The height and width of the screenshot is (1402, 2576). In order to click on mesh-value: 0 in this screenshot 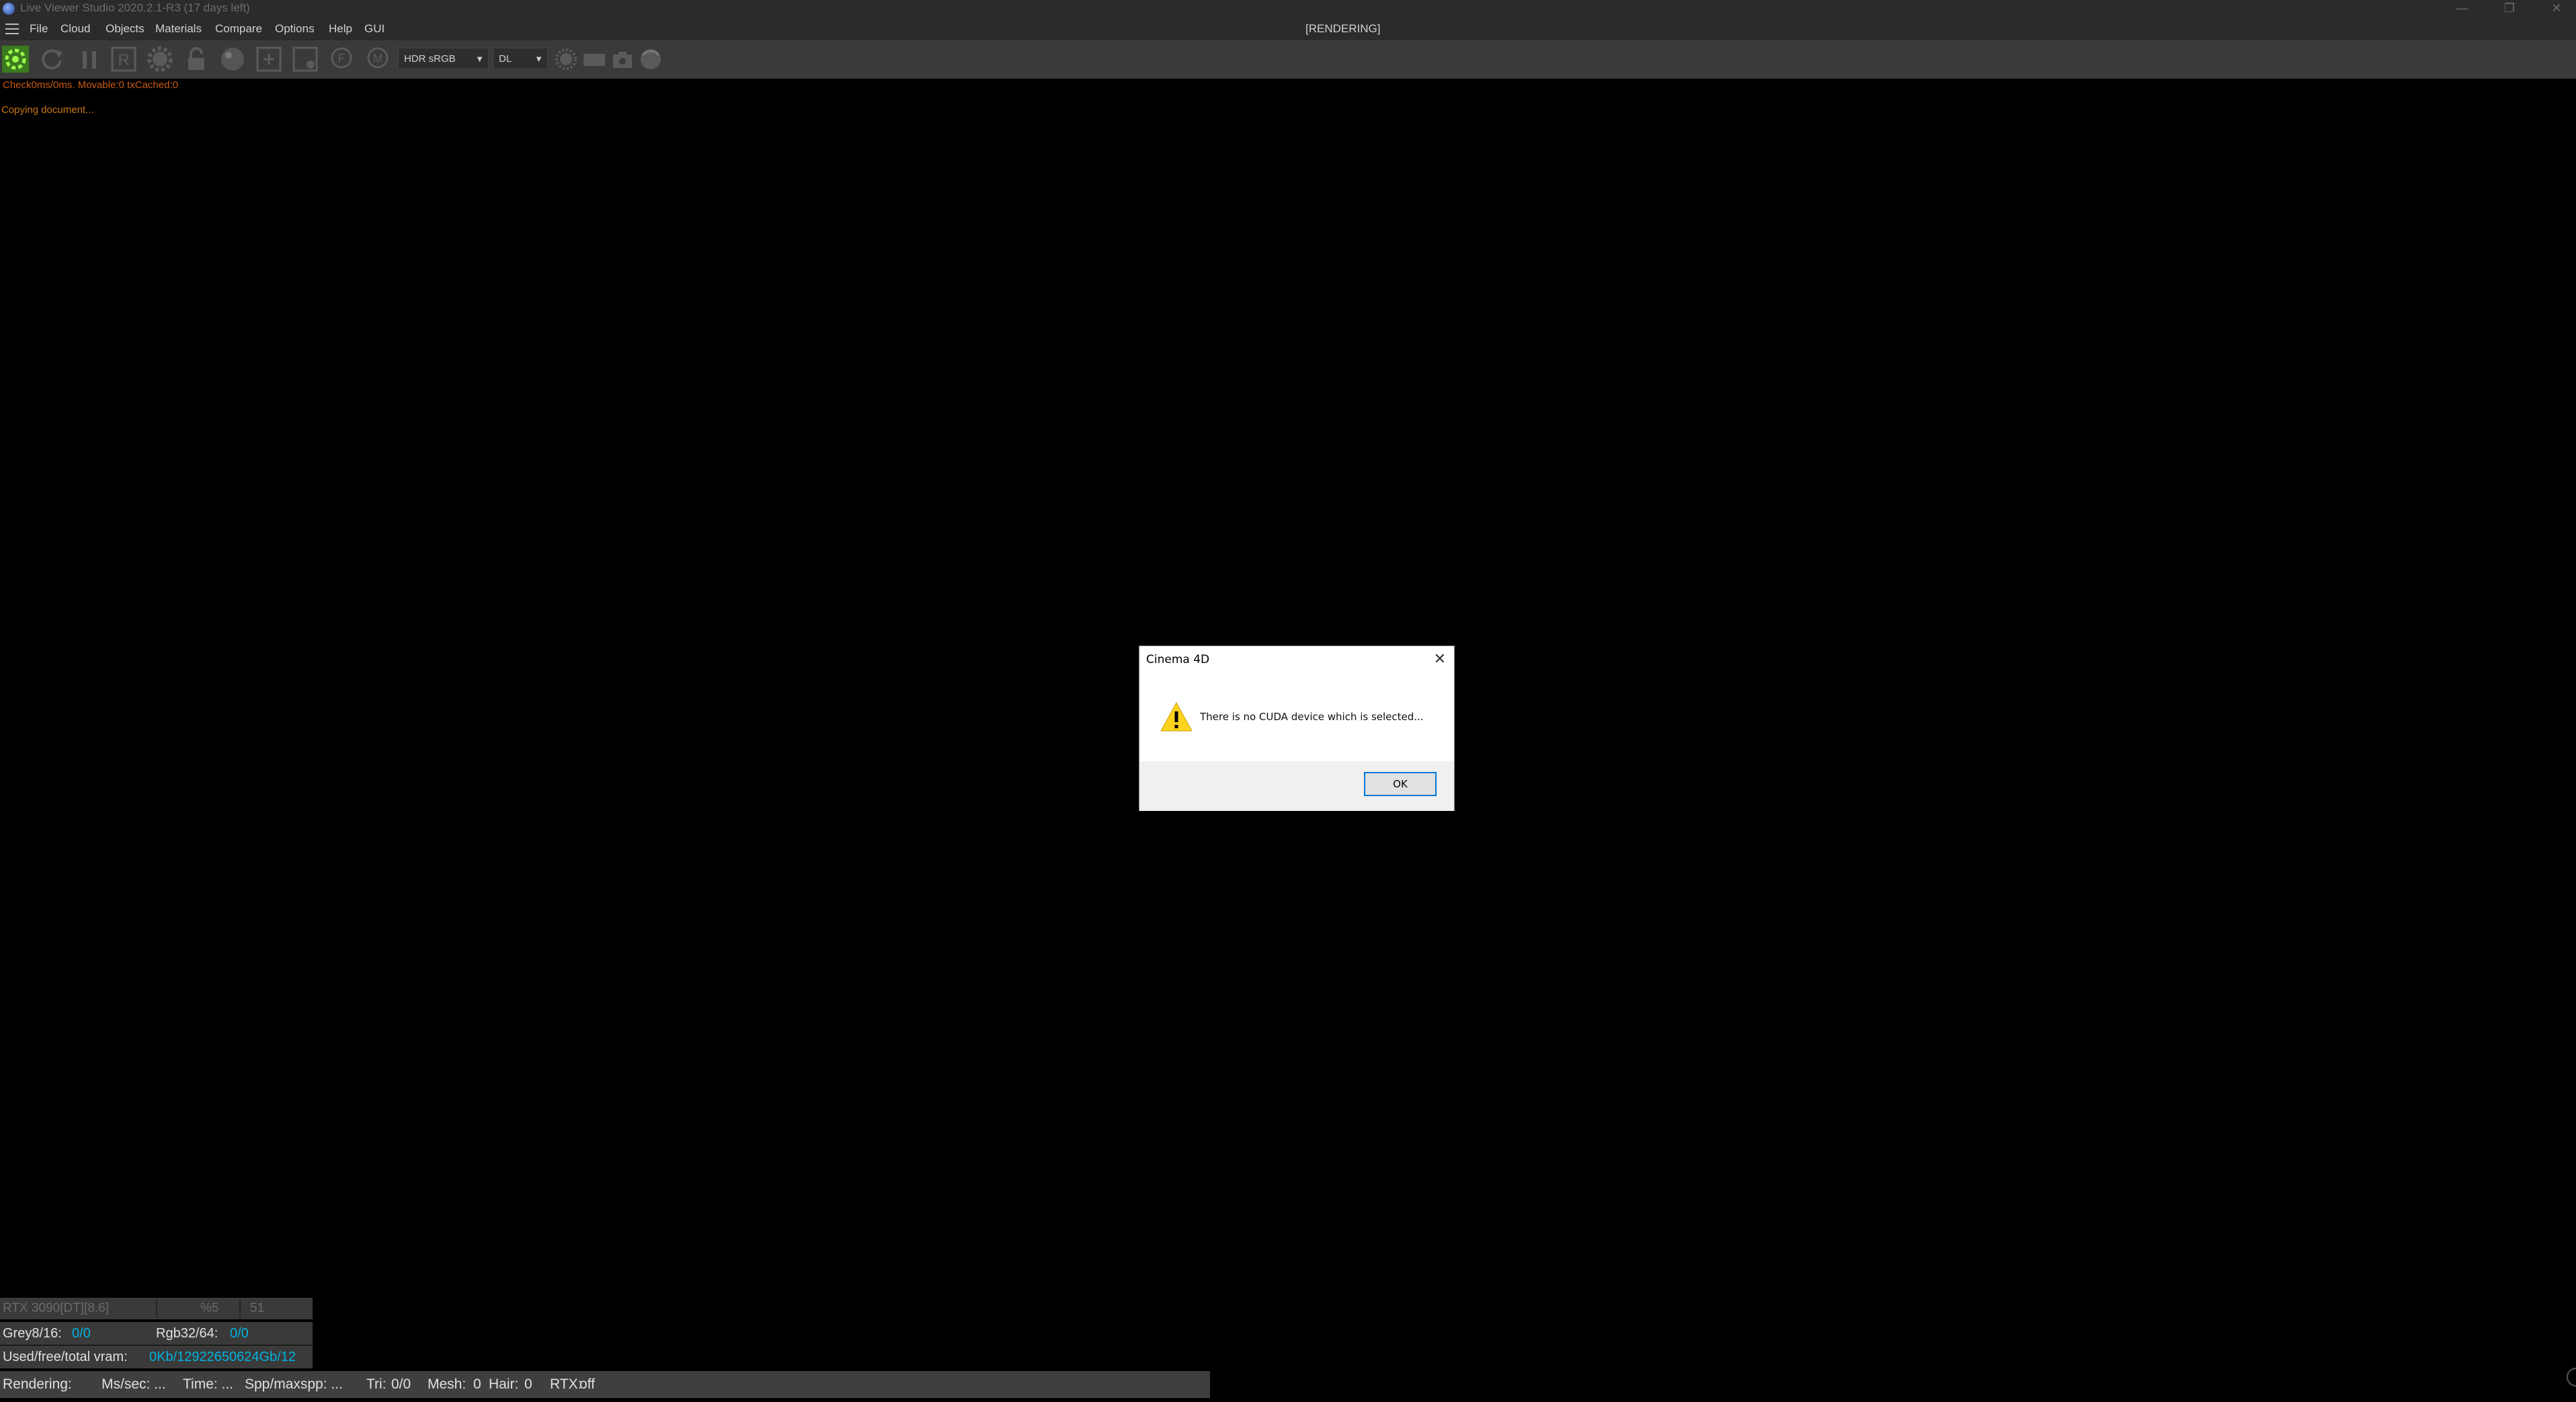, I will do `click(477, 1384)`.